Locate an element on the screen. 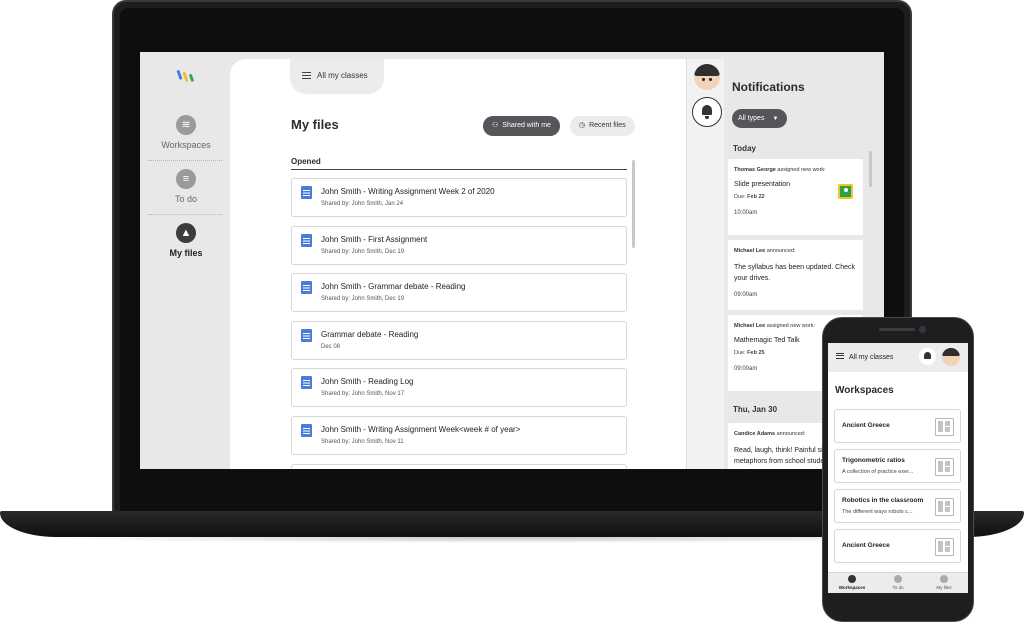 Image resolution: width=1024 pixels, height=625 pixels. file-name: John Smith - First Assignment is located at coordinates (374, 239).